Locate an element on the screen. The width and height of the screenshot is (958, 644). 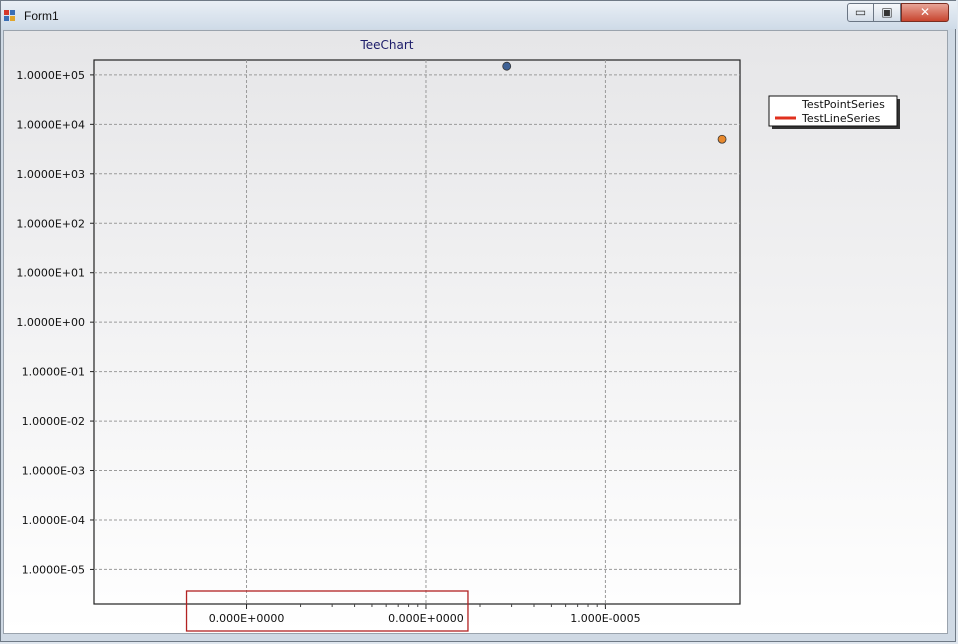
y-tick-label: 1.0000E-01 is located at coordinates (53, 372).